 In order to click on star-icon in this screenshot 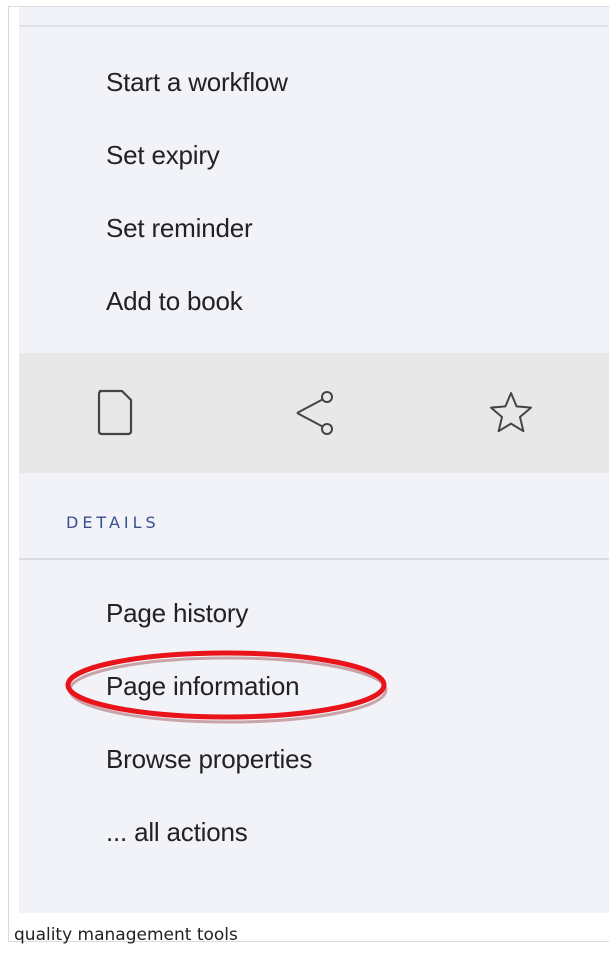, I will do `click(511, 413)`.